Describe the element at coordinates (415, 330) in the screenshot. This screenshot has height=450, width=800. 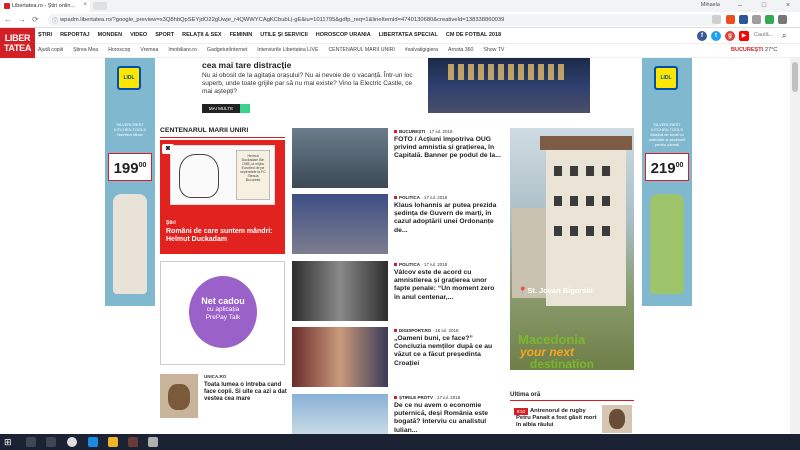
I see `news-category: DIGISPORT.RO` at that location.